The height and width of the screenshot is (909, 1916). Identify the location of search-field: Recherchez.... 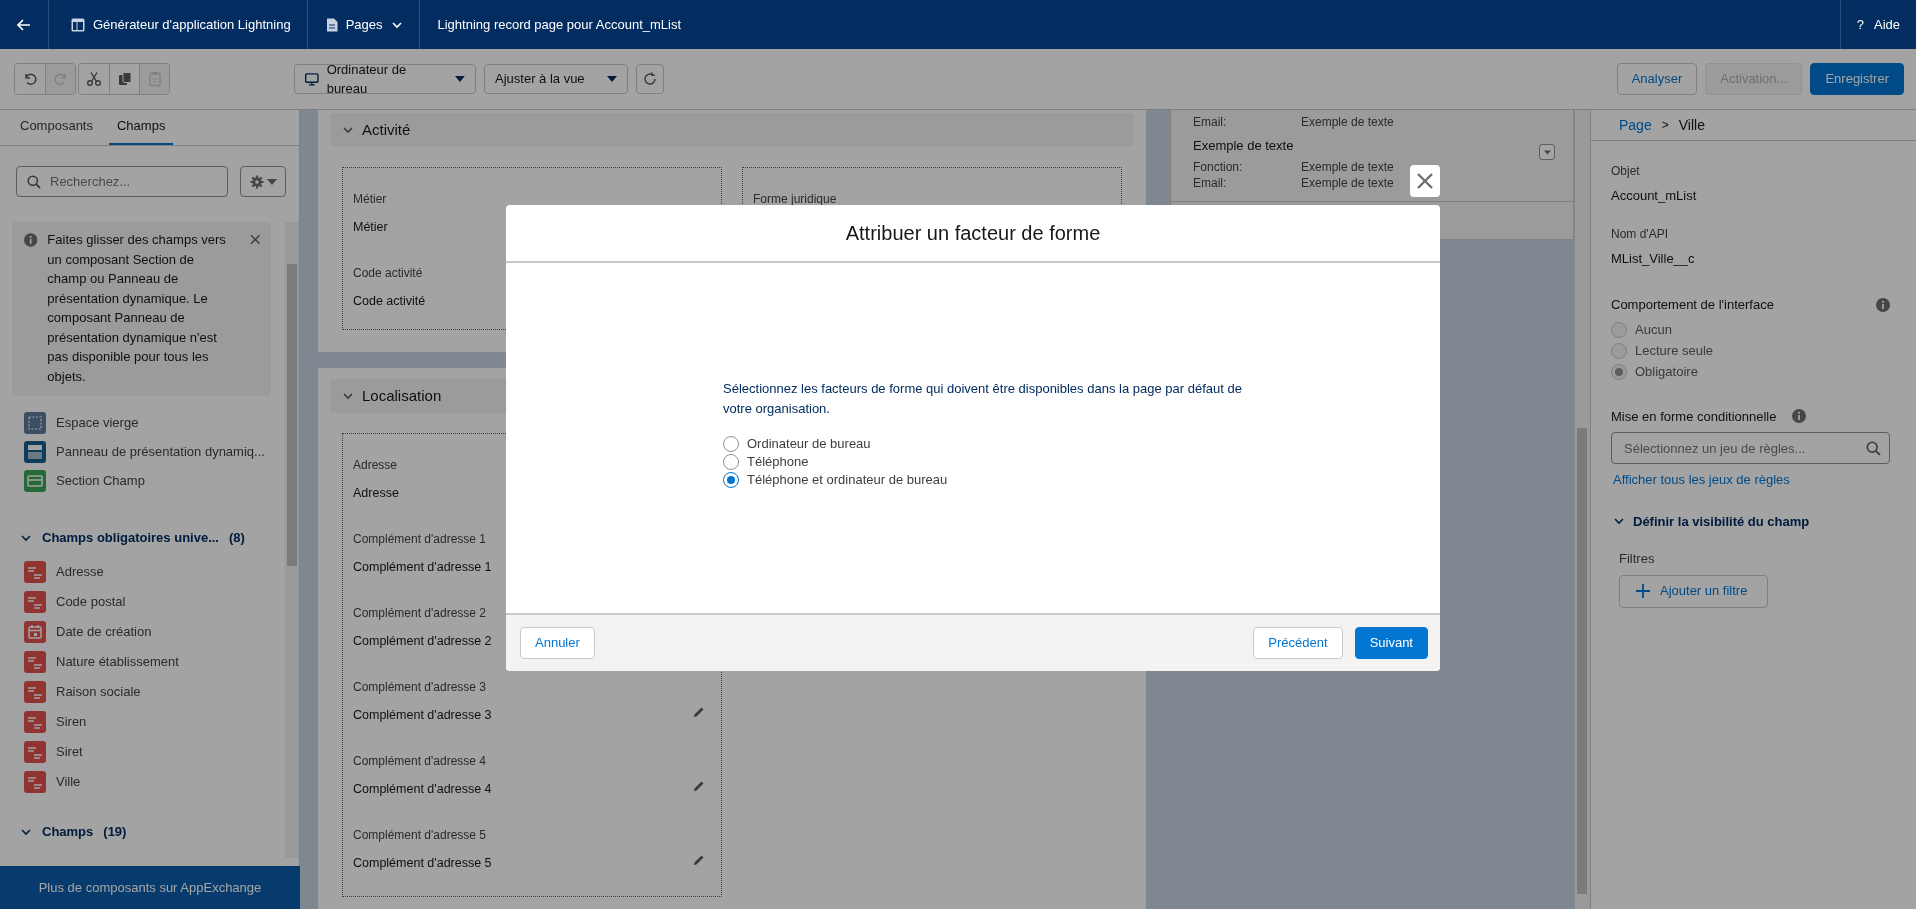
(122, 181).